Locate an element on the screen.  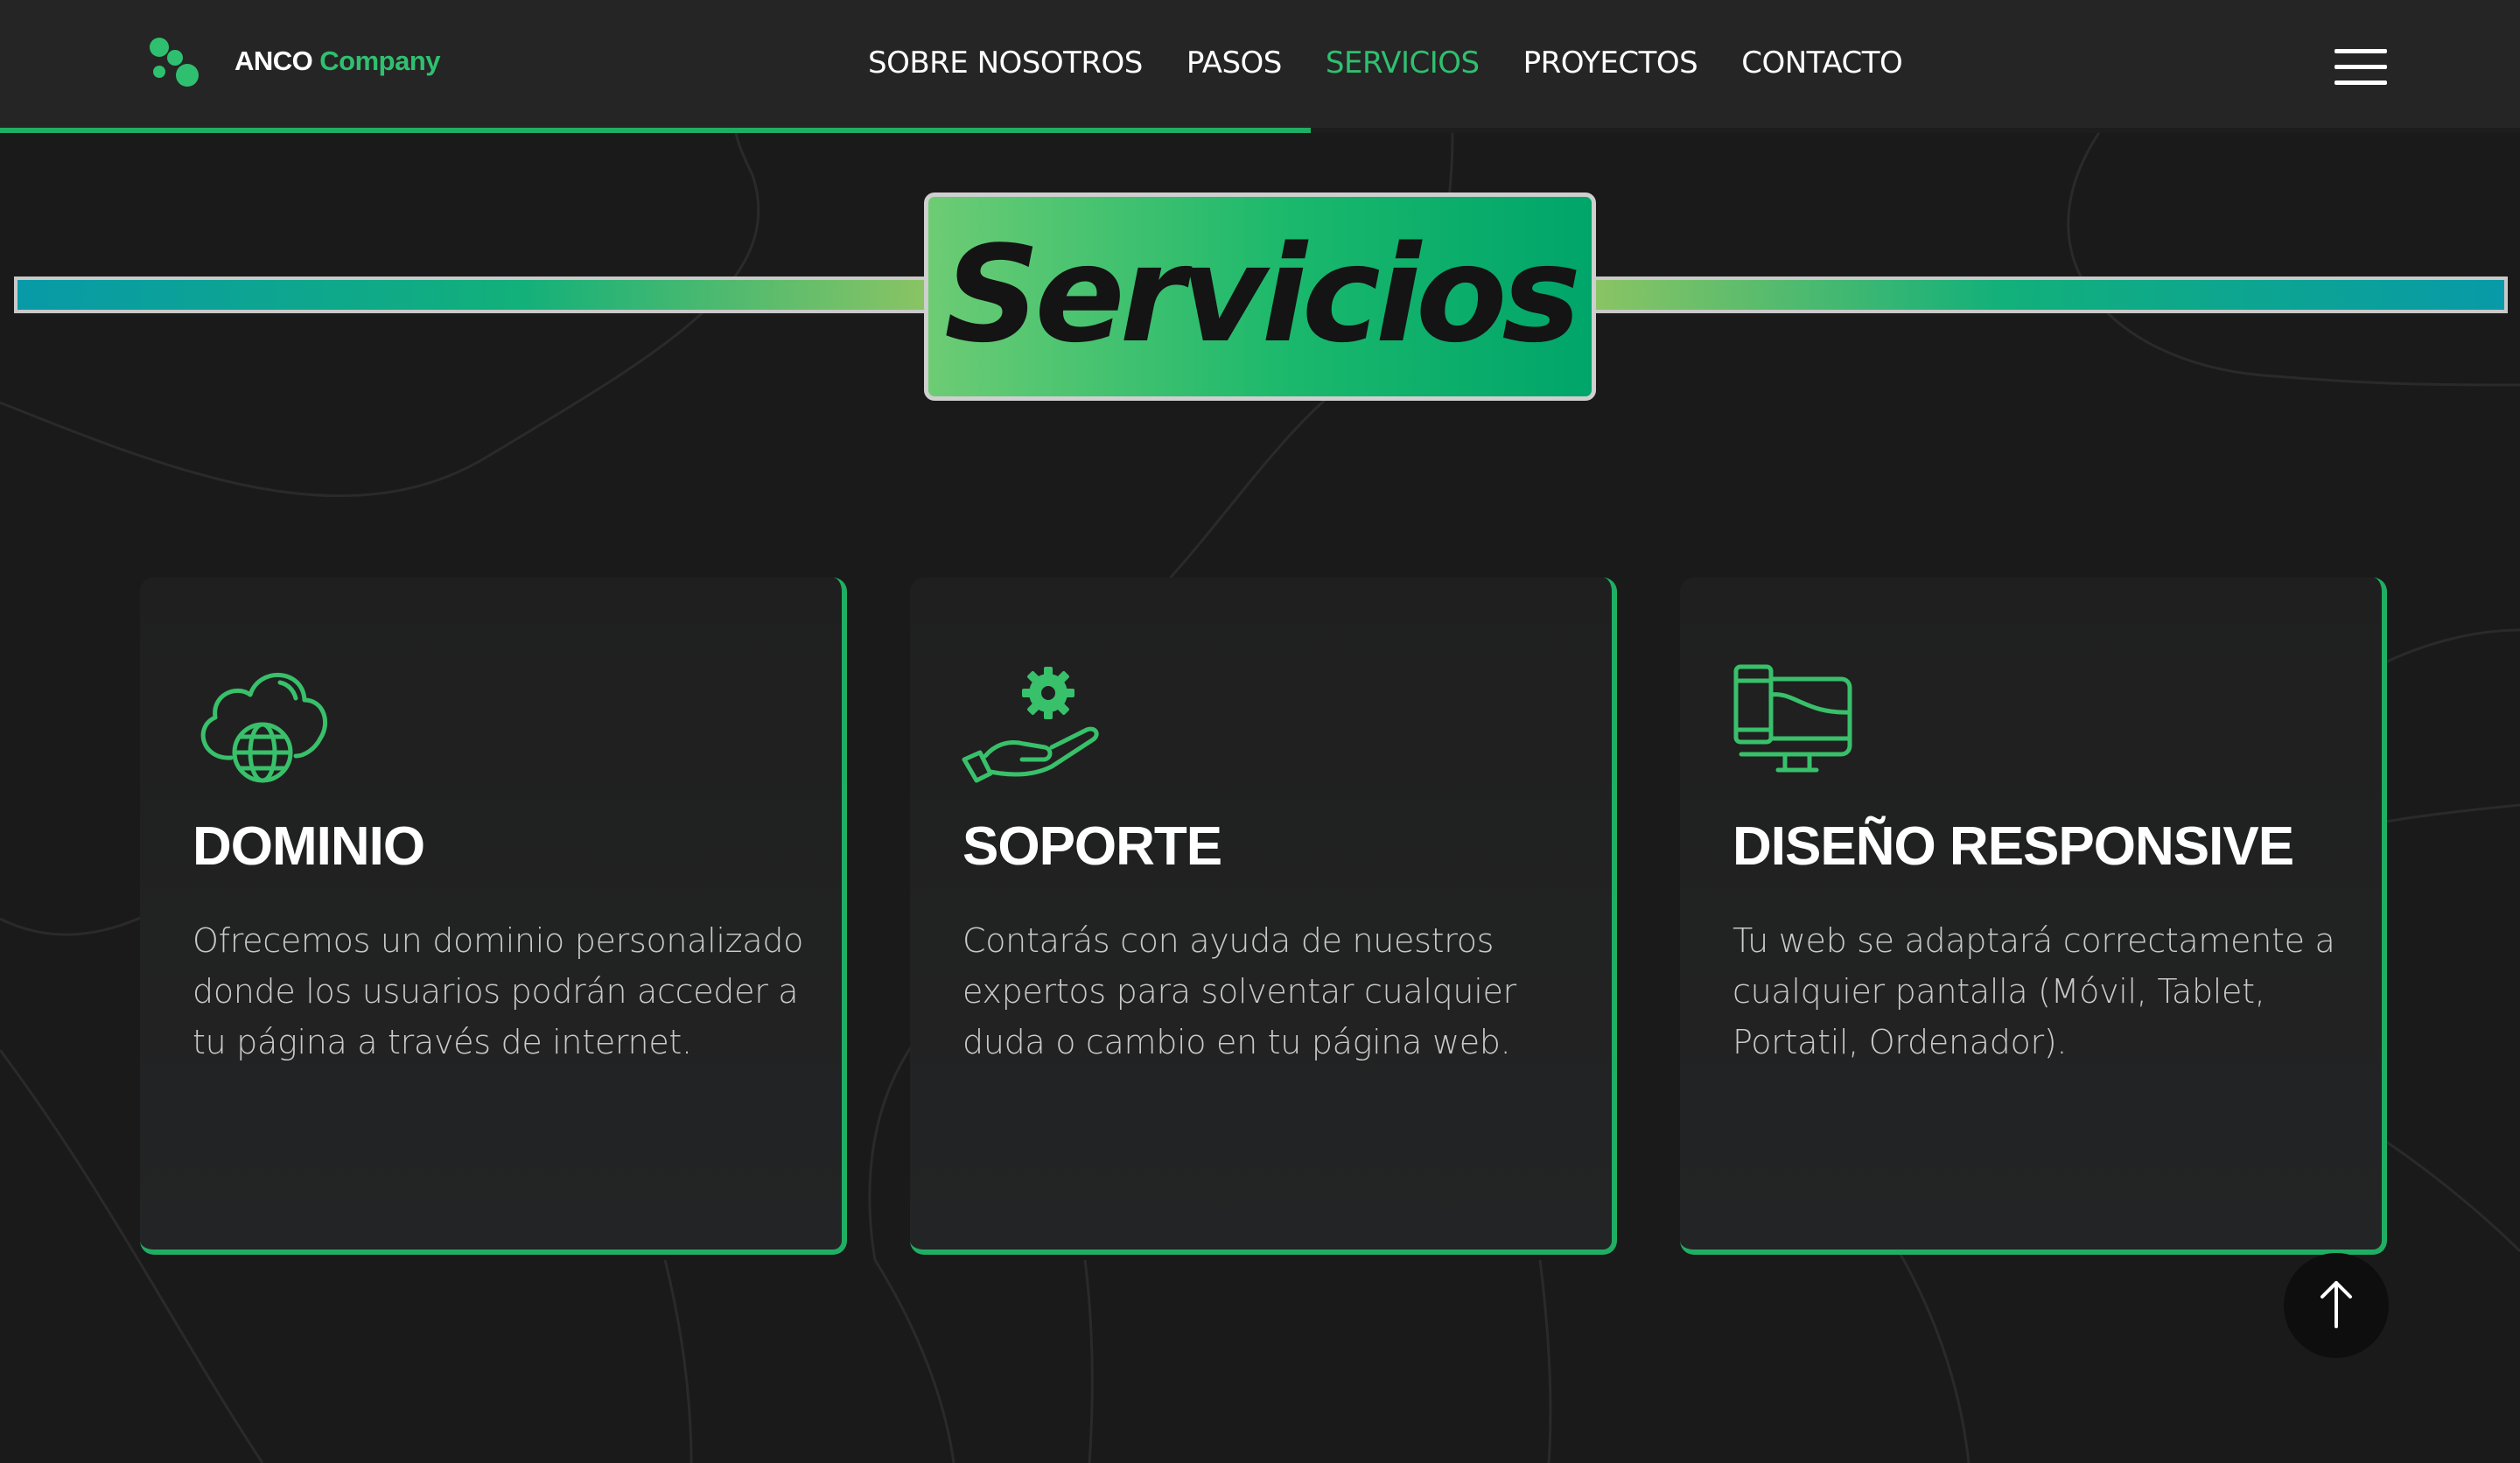
nav-item-sobre-nosotros: SOBRE NOSOTROS is located at coordinates (1005, 63).